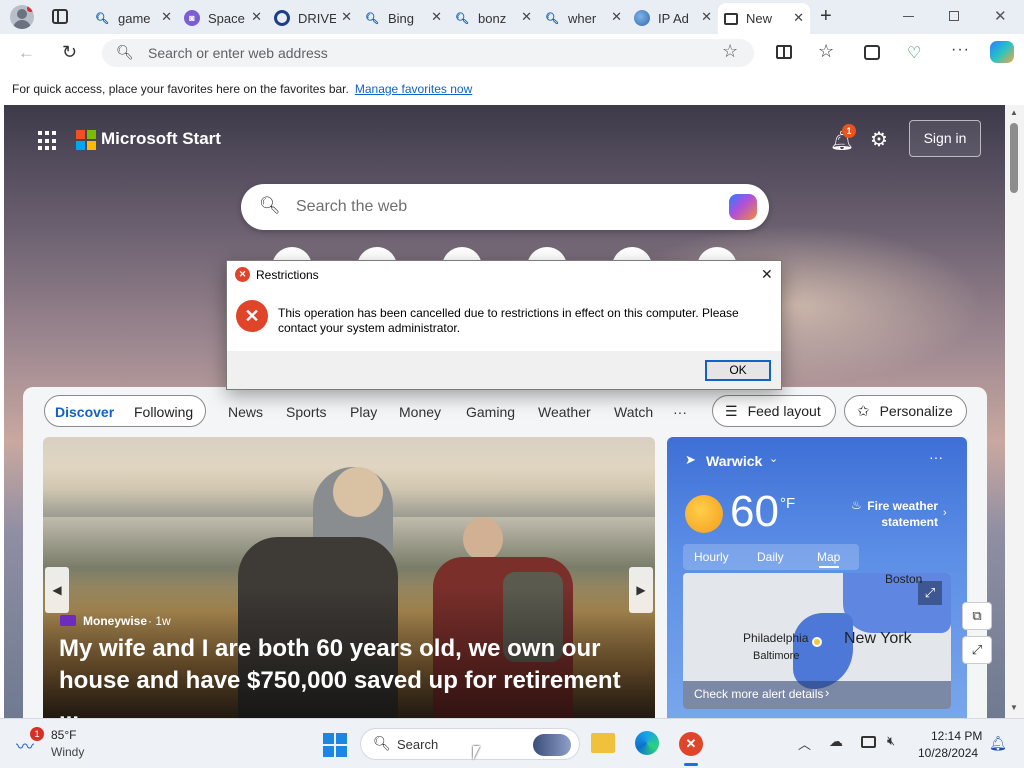 Image resolution: width=1024 pixels, height=768 pixels. I want to click on restore-button, so click(954, 16).